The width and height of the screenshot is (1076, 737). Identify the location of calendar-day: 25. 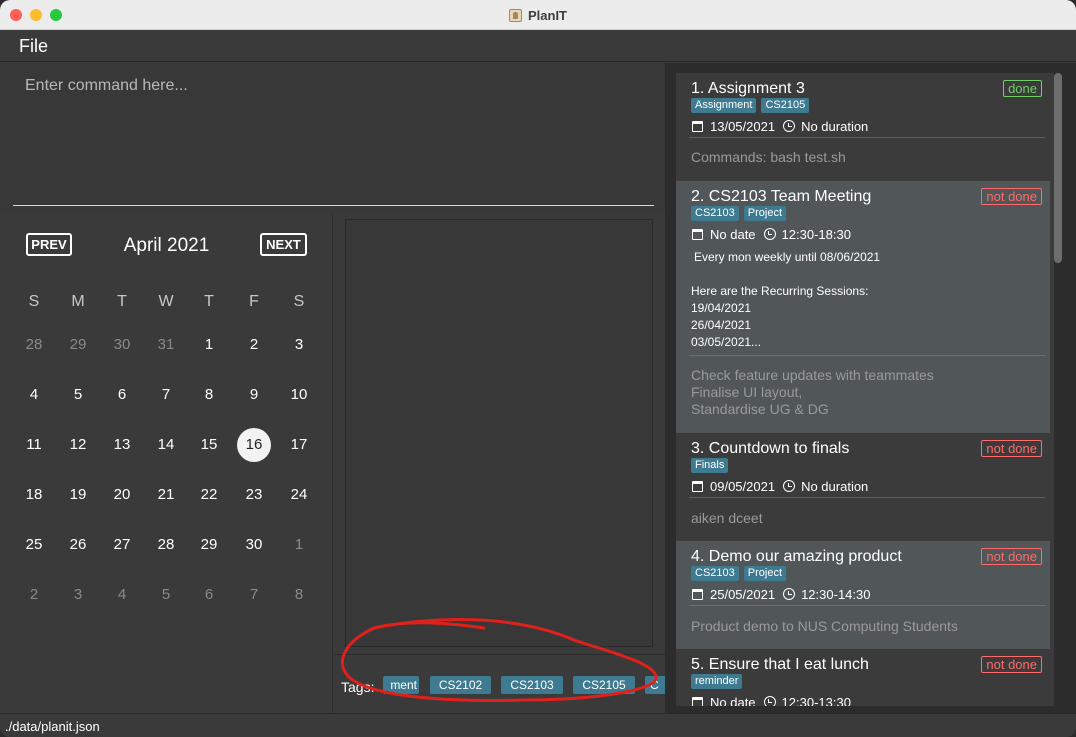
(34, 545).